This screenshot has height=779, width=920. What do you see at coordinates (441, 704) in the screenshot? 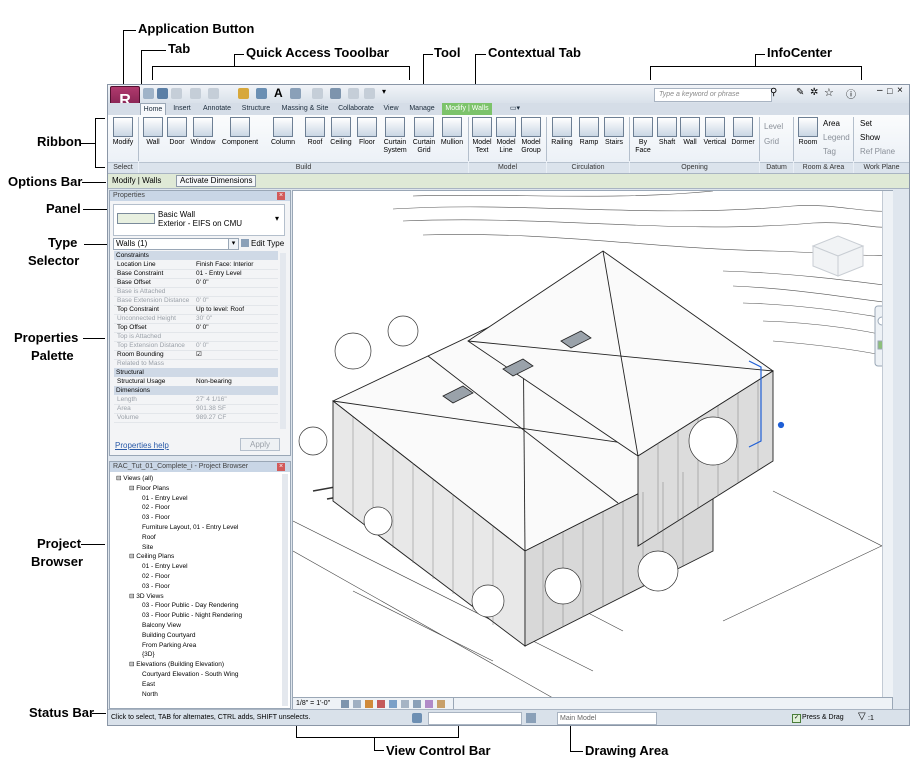
I see `reveal-hidden-icon` at bounding box center [441, 704].